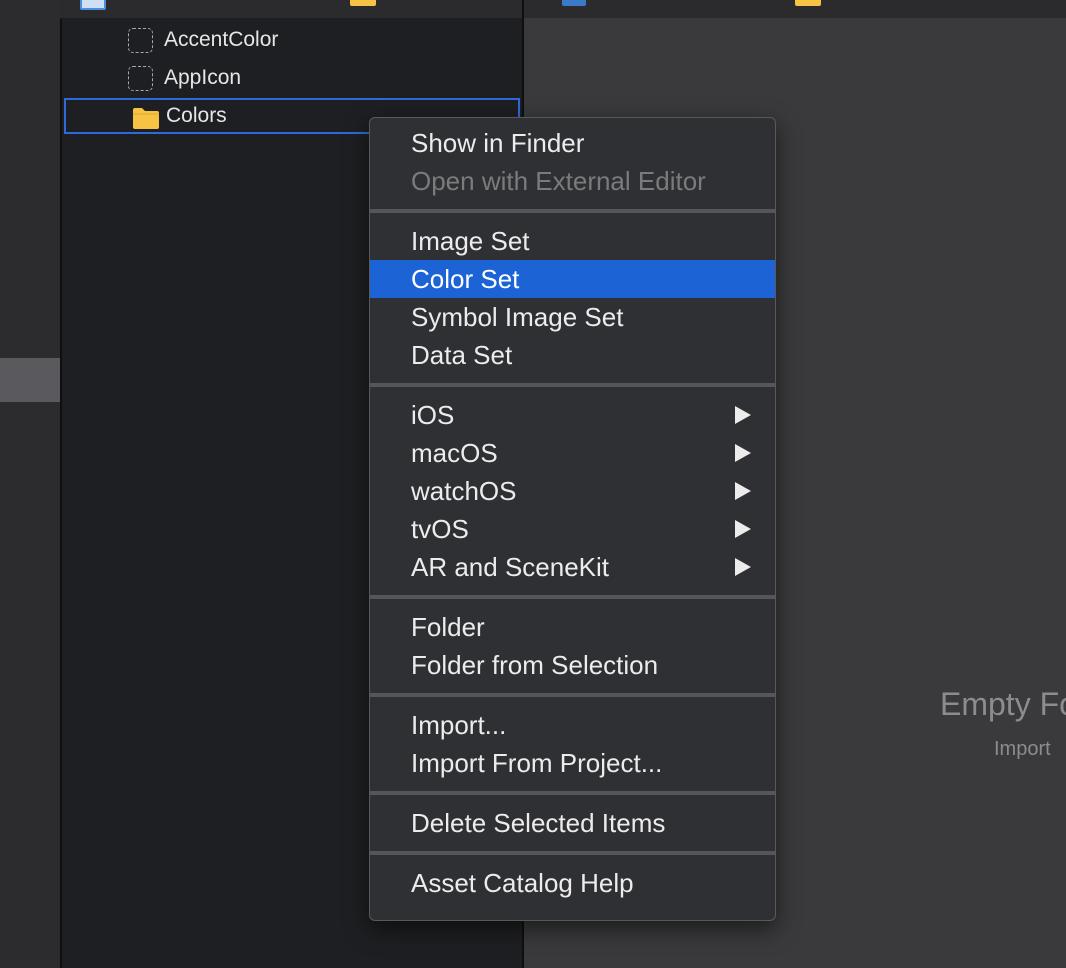  I want to click on outline-item-label: Colors, so click(196, 115).